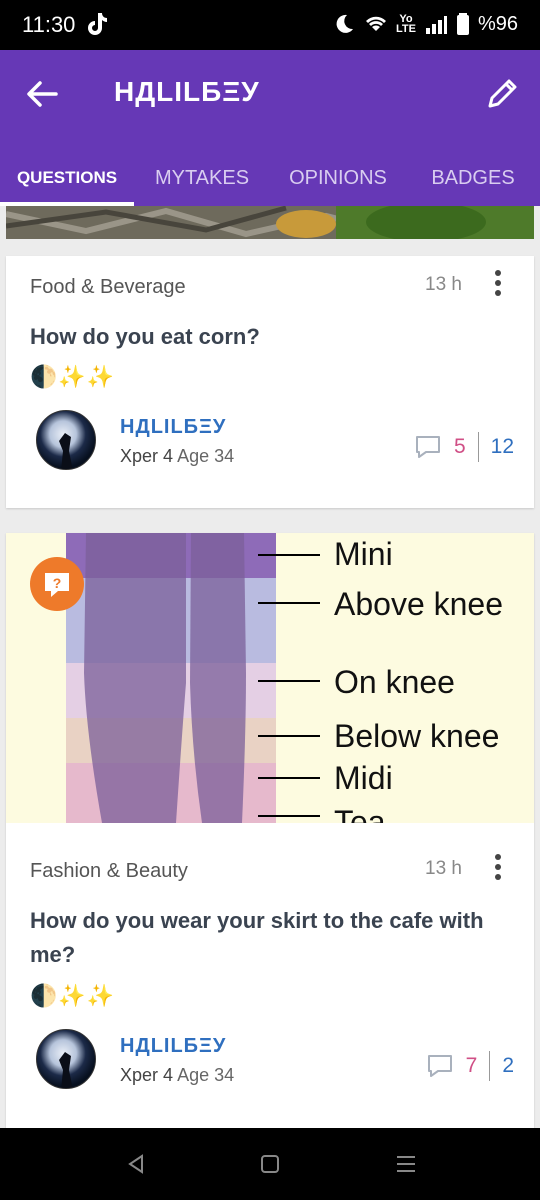  Describe the element at coordinates (108, 287) in the screenshot. I see `post-category: Food & Beverage` at that location.